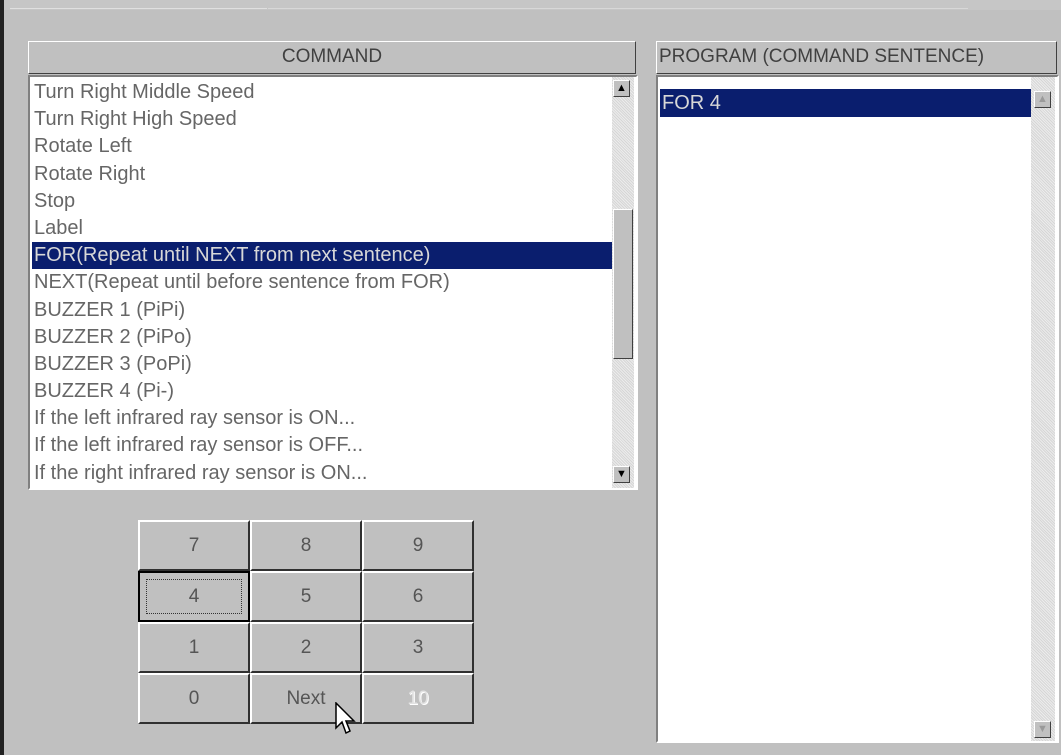 Image resolution: width=1061 pixels, height=755 pixels. I want to click on command-scrollbar: ▲ ▼, so click(623, 282).